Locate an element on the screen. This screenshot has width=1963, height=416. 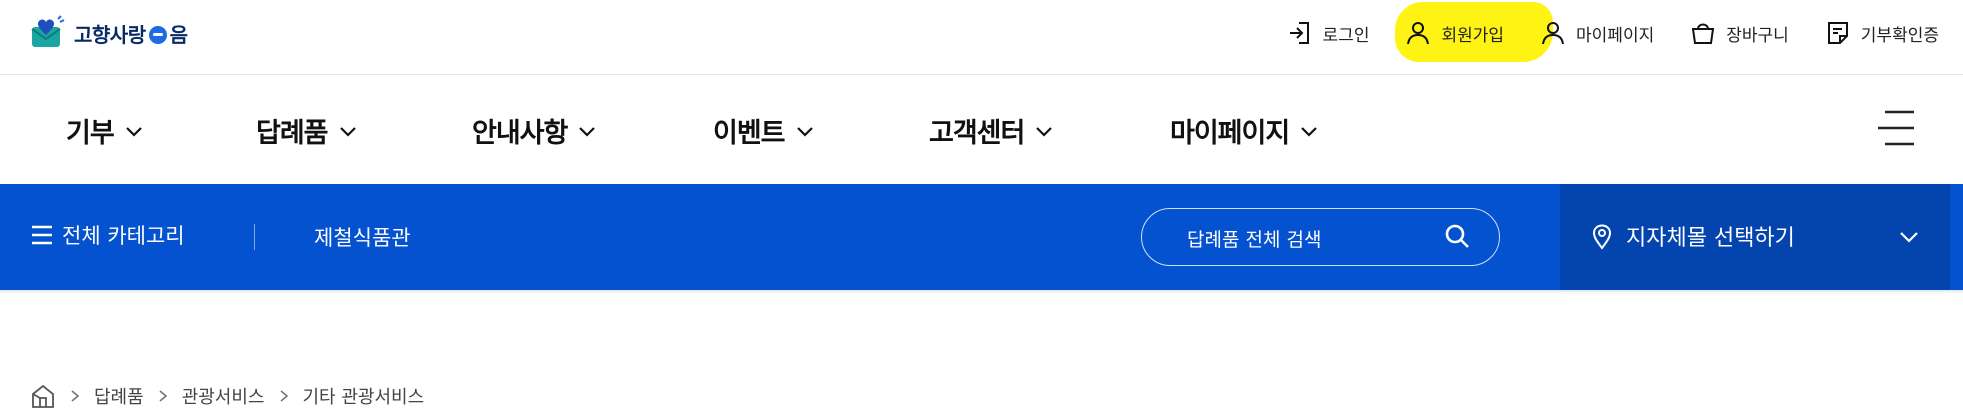
gnb-item-donation: 기부 is located at coordinates (105, 130).